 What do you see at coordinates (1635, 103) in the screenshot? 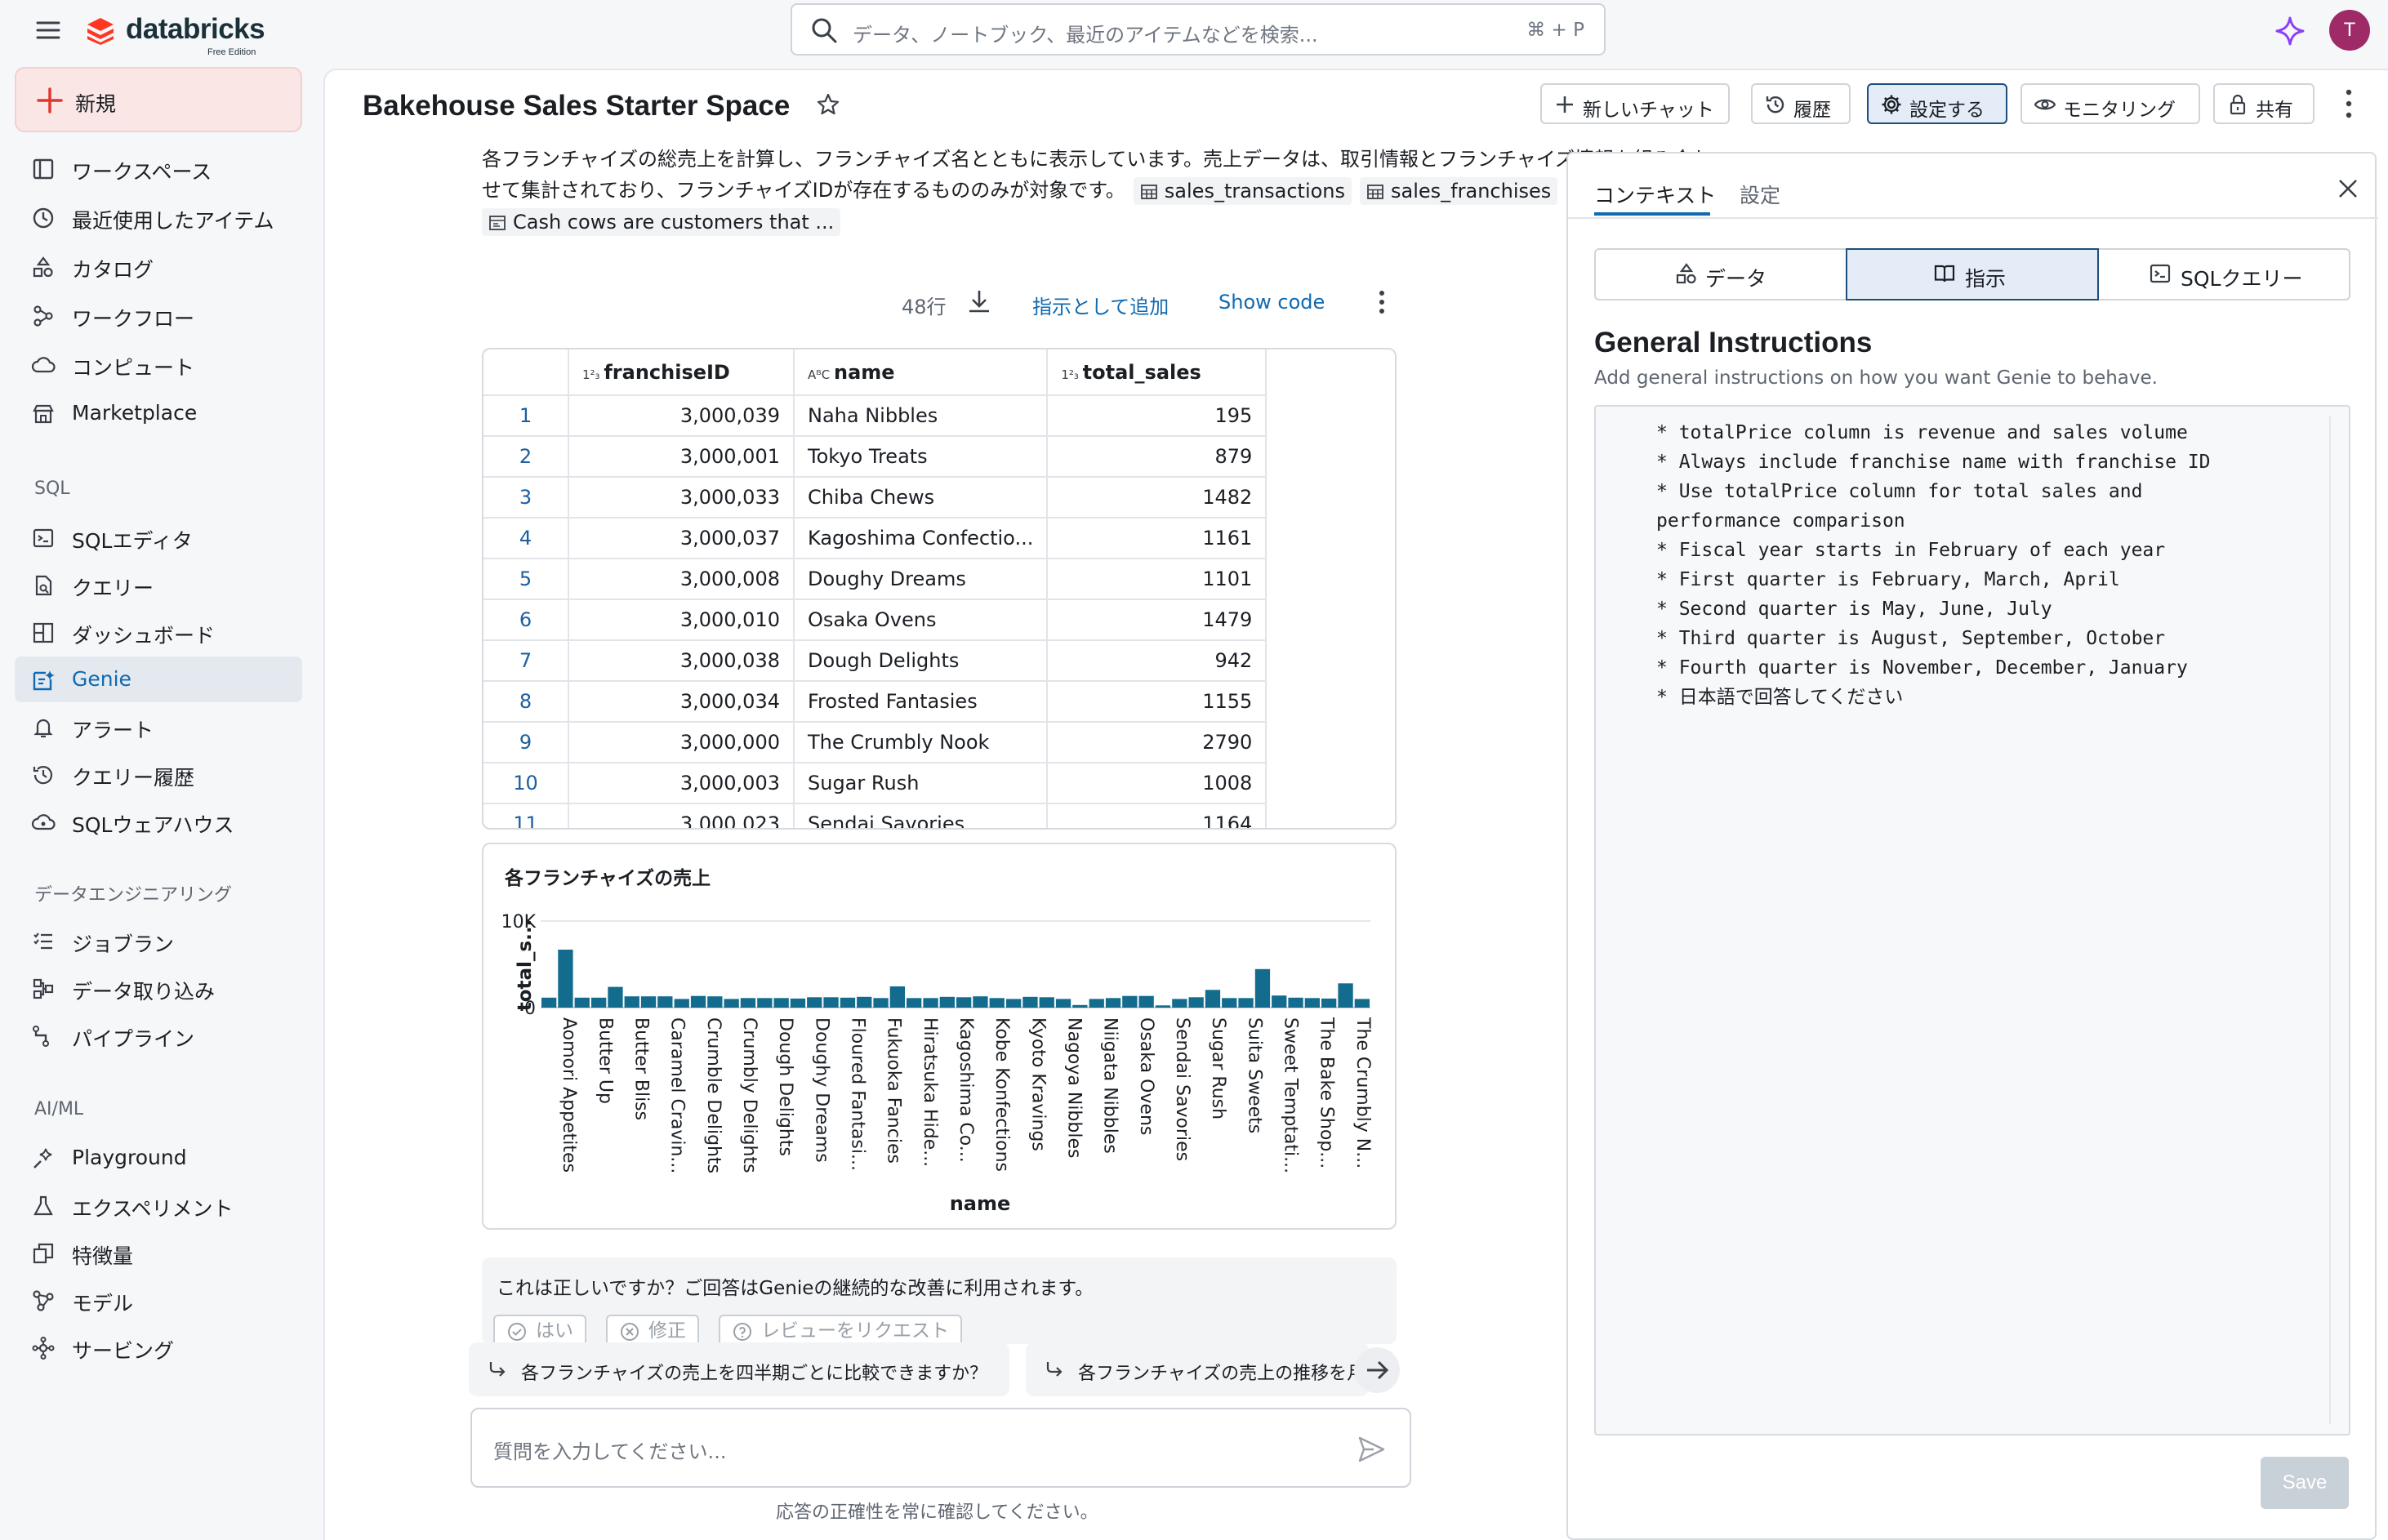
I see `new-chat-button: 新しいチャット` at bounding box center [1635, 103].